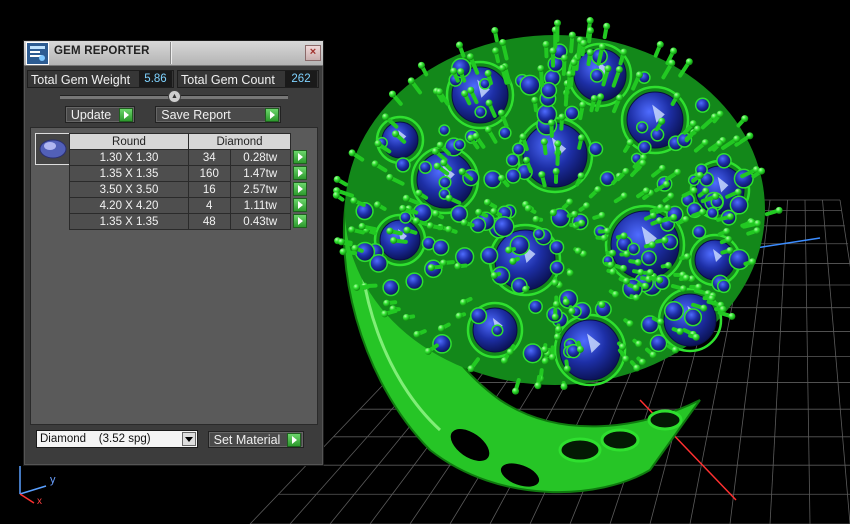  Describe the element at coordinates (53, 480) in the screenshot. I see `axis-y-label: y` at that location.